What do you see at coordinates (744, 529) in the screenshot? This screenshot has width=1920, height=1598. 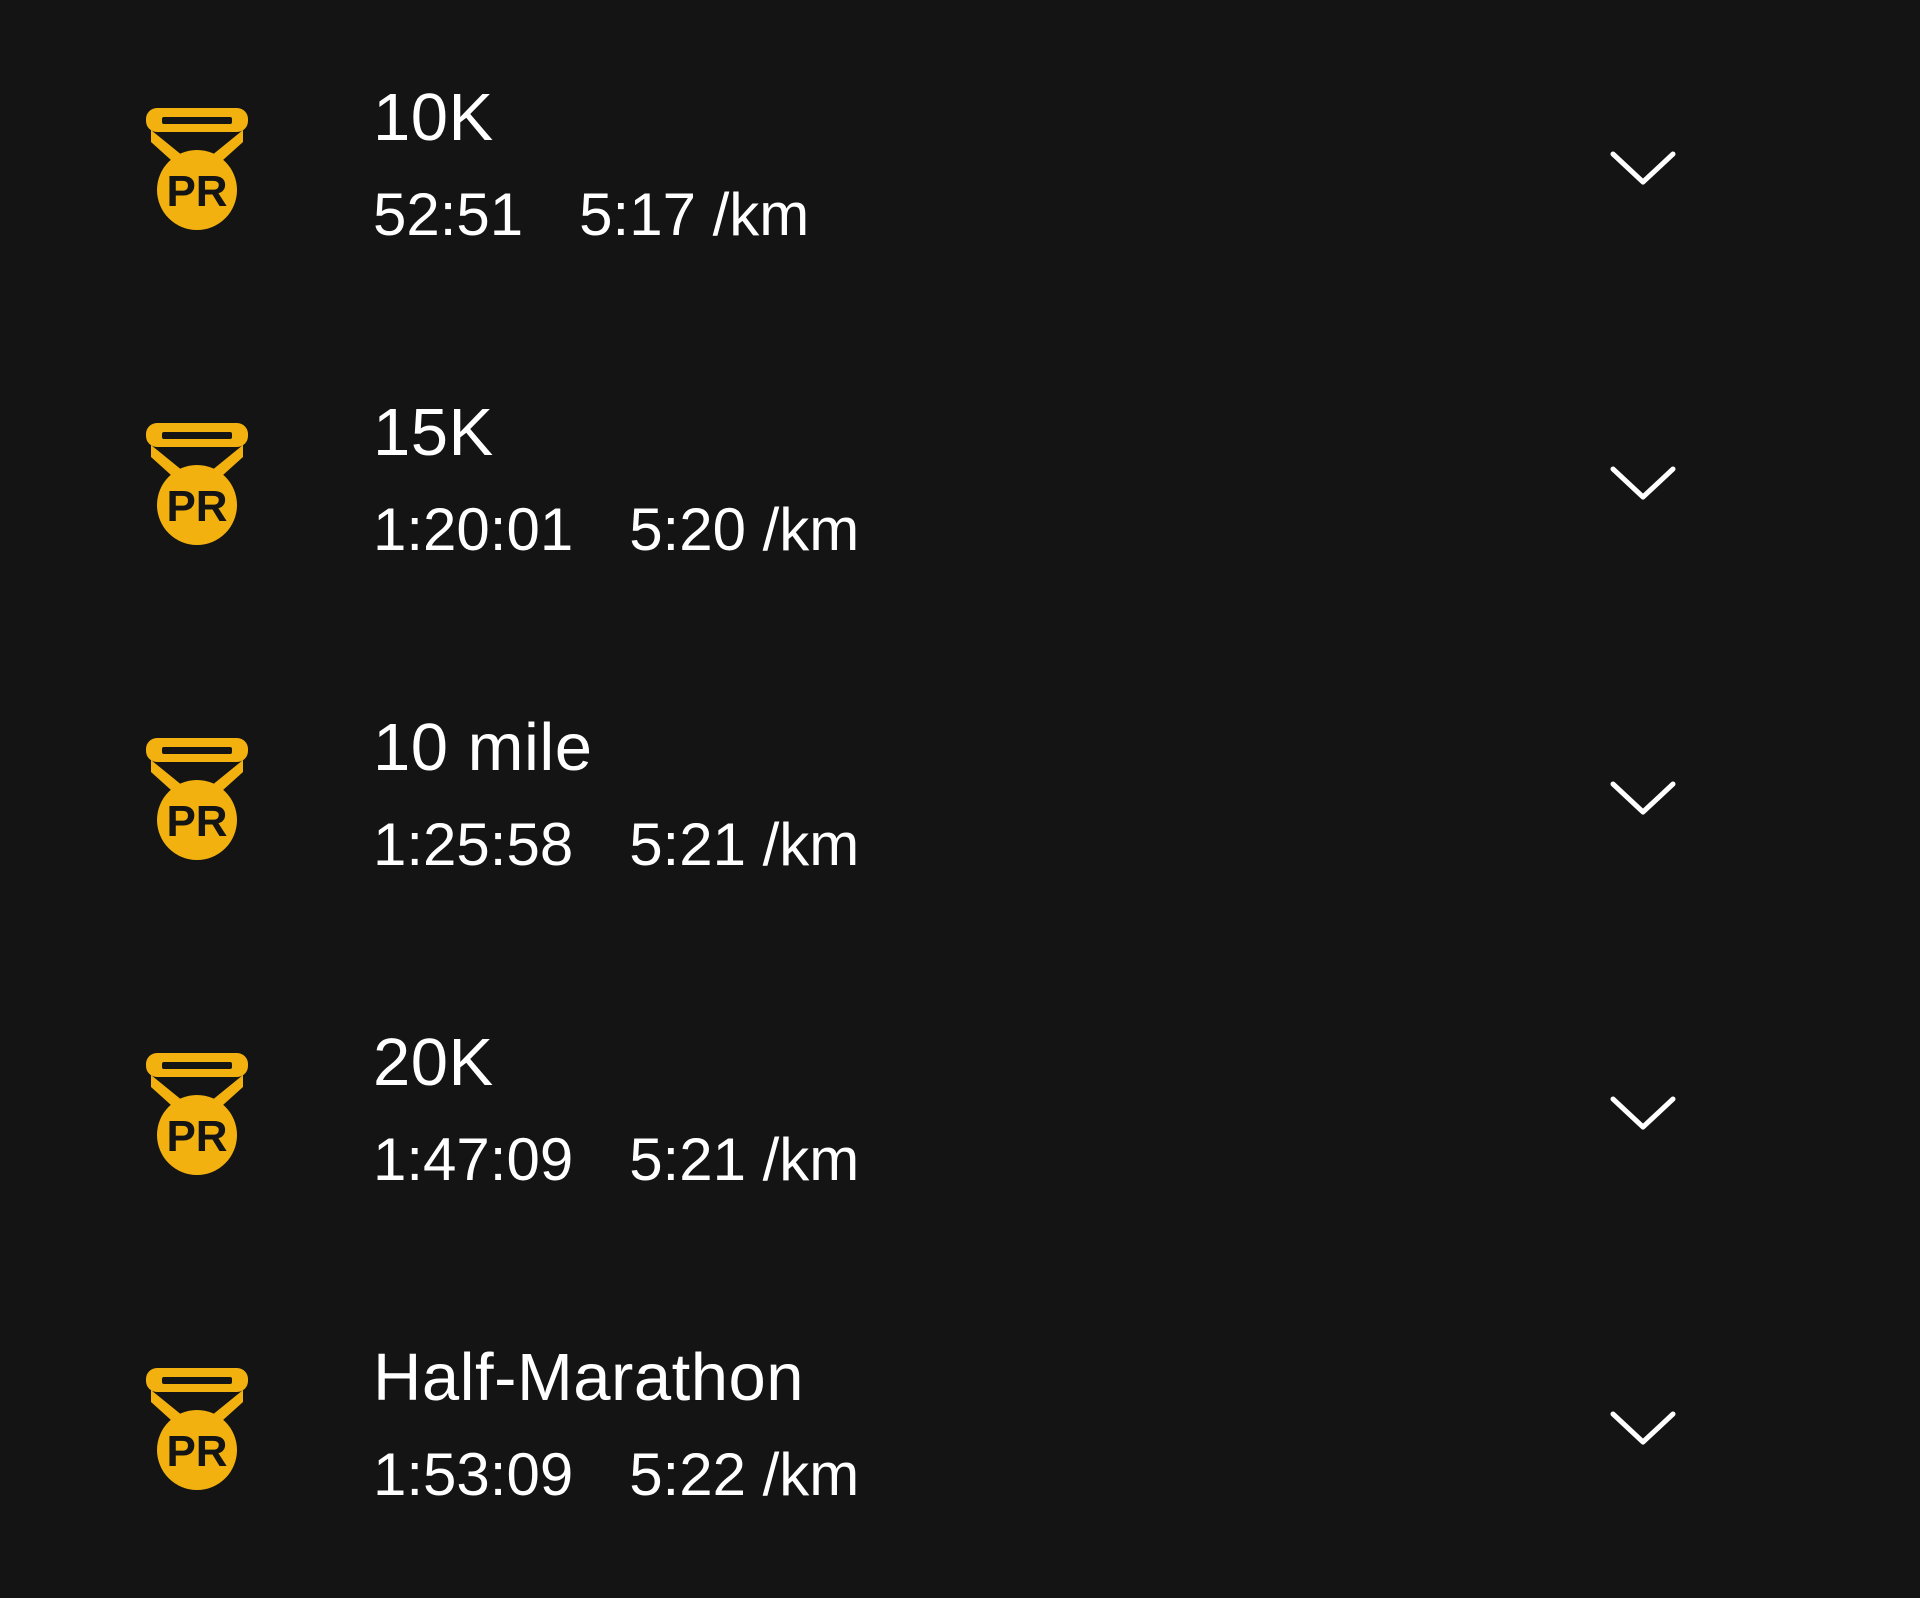 I see `record-pace: 5:20 /km` at bounding box center [744, 529].